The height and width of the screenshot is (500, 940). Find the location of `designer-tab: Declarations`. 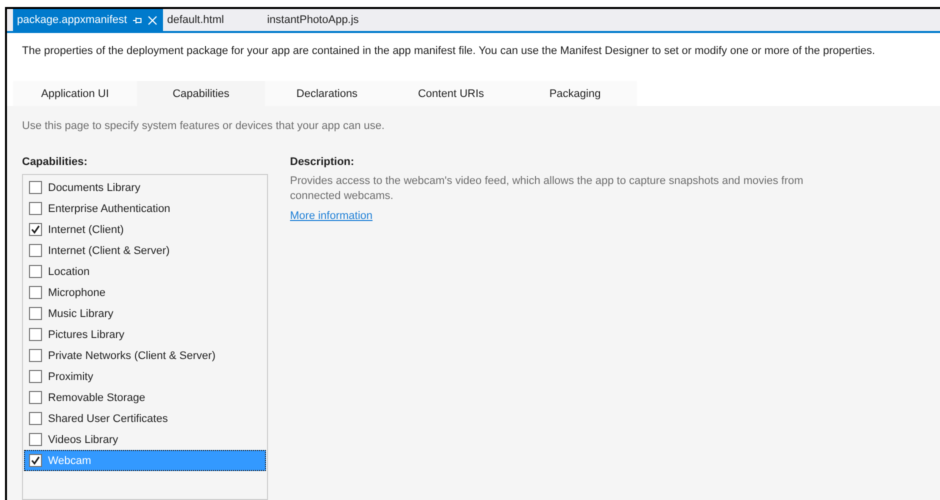

designer-tab: Declarations is located at coordinates (327, 93).